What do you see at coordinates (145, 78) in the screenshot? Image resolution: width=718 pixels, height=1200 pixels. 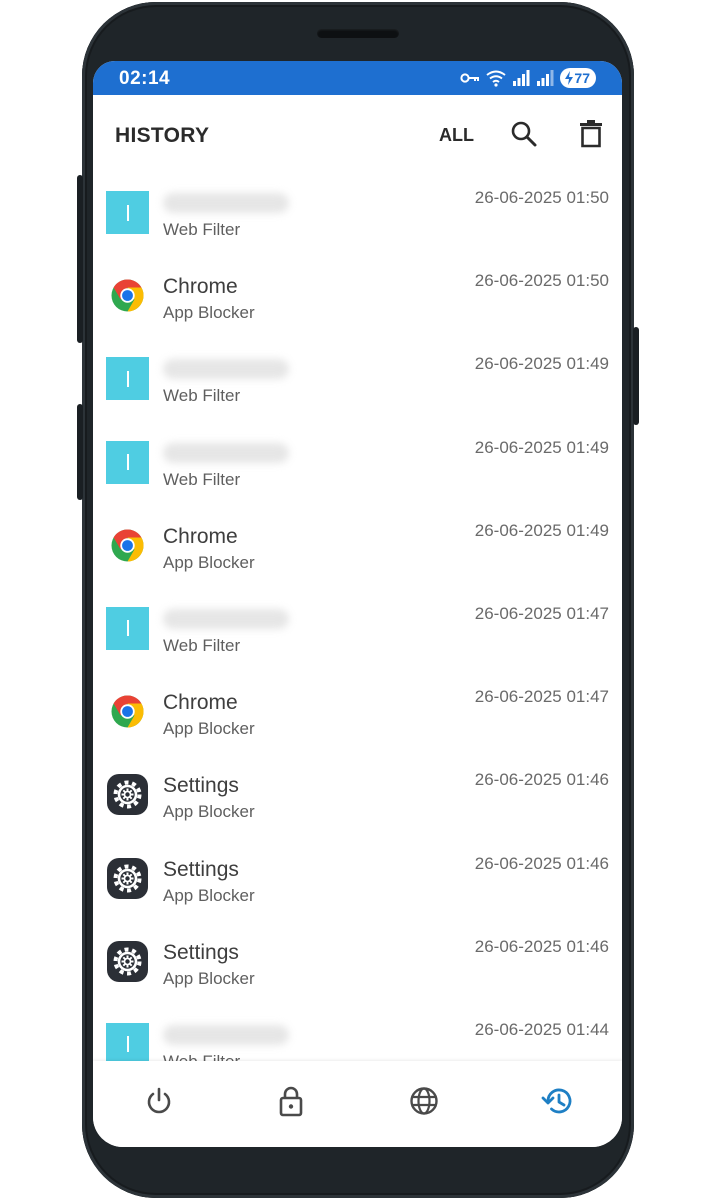 I see `status-time: 02:14` at bounding box center [145, 78].